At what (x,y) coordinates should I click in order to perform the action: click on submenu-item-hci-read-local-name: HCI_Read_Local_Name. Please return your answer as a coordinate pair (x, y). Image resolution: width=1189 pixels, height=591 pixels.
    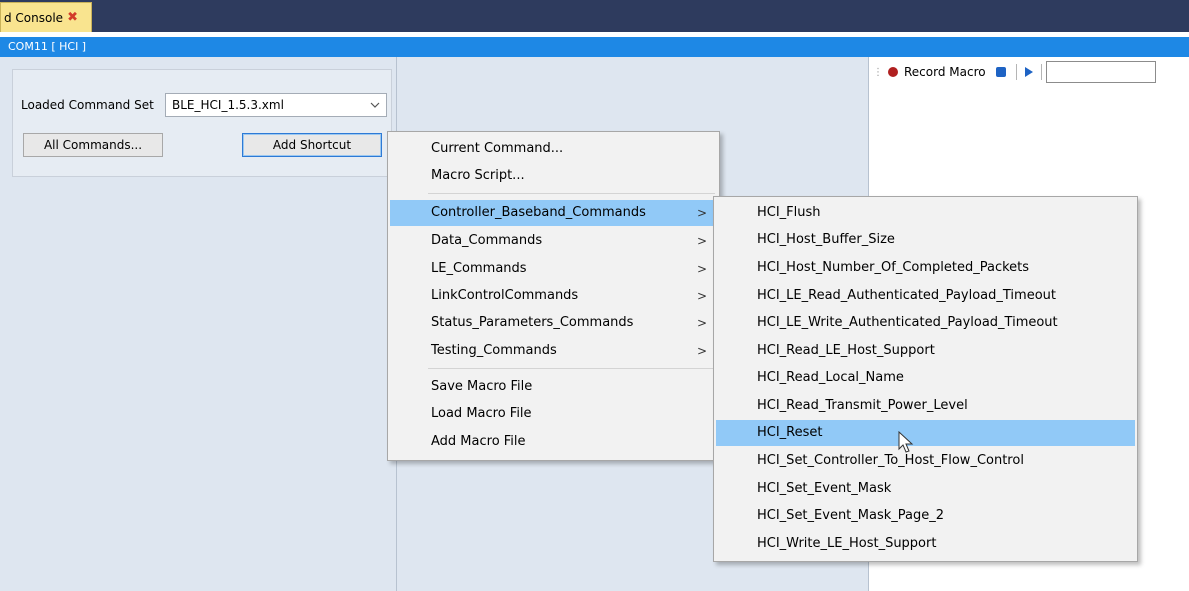
    Looking at the image, I should click on (925, 378).